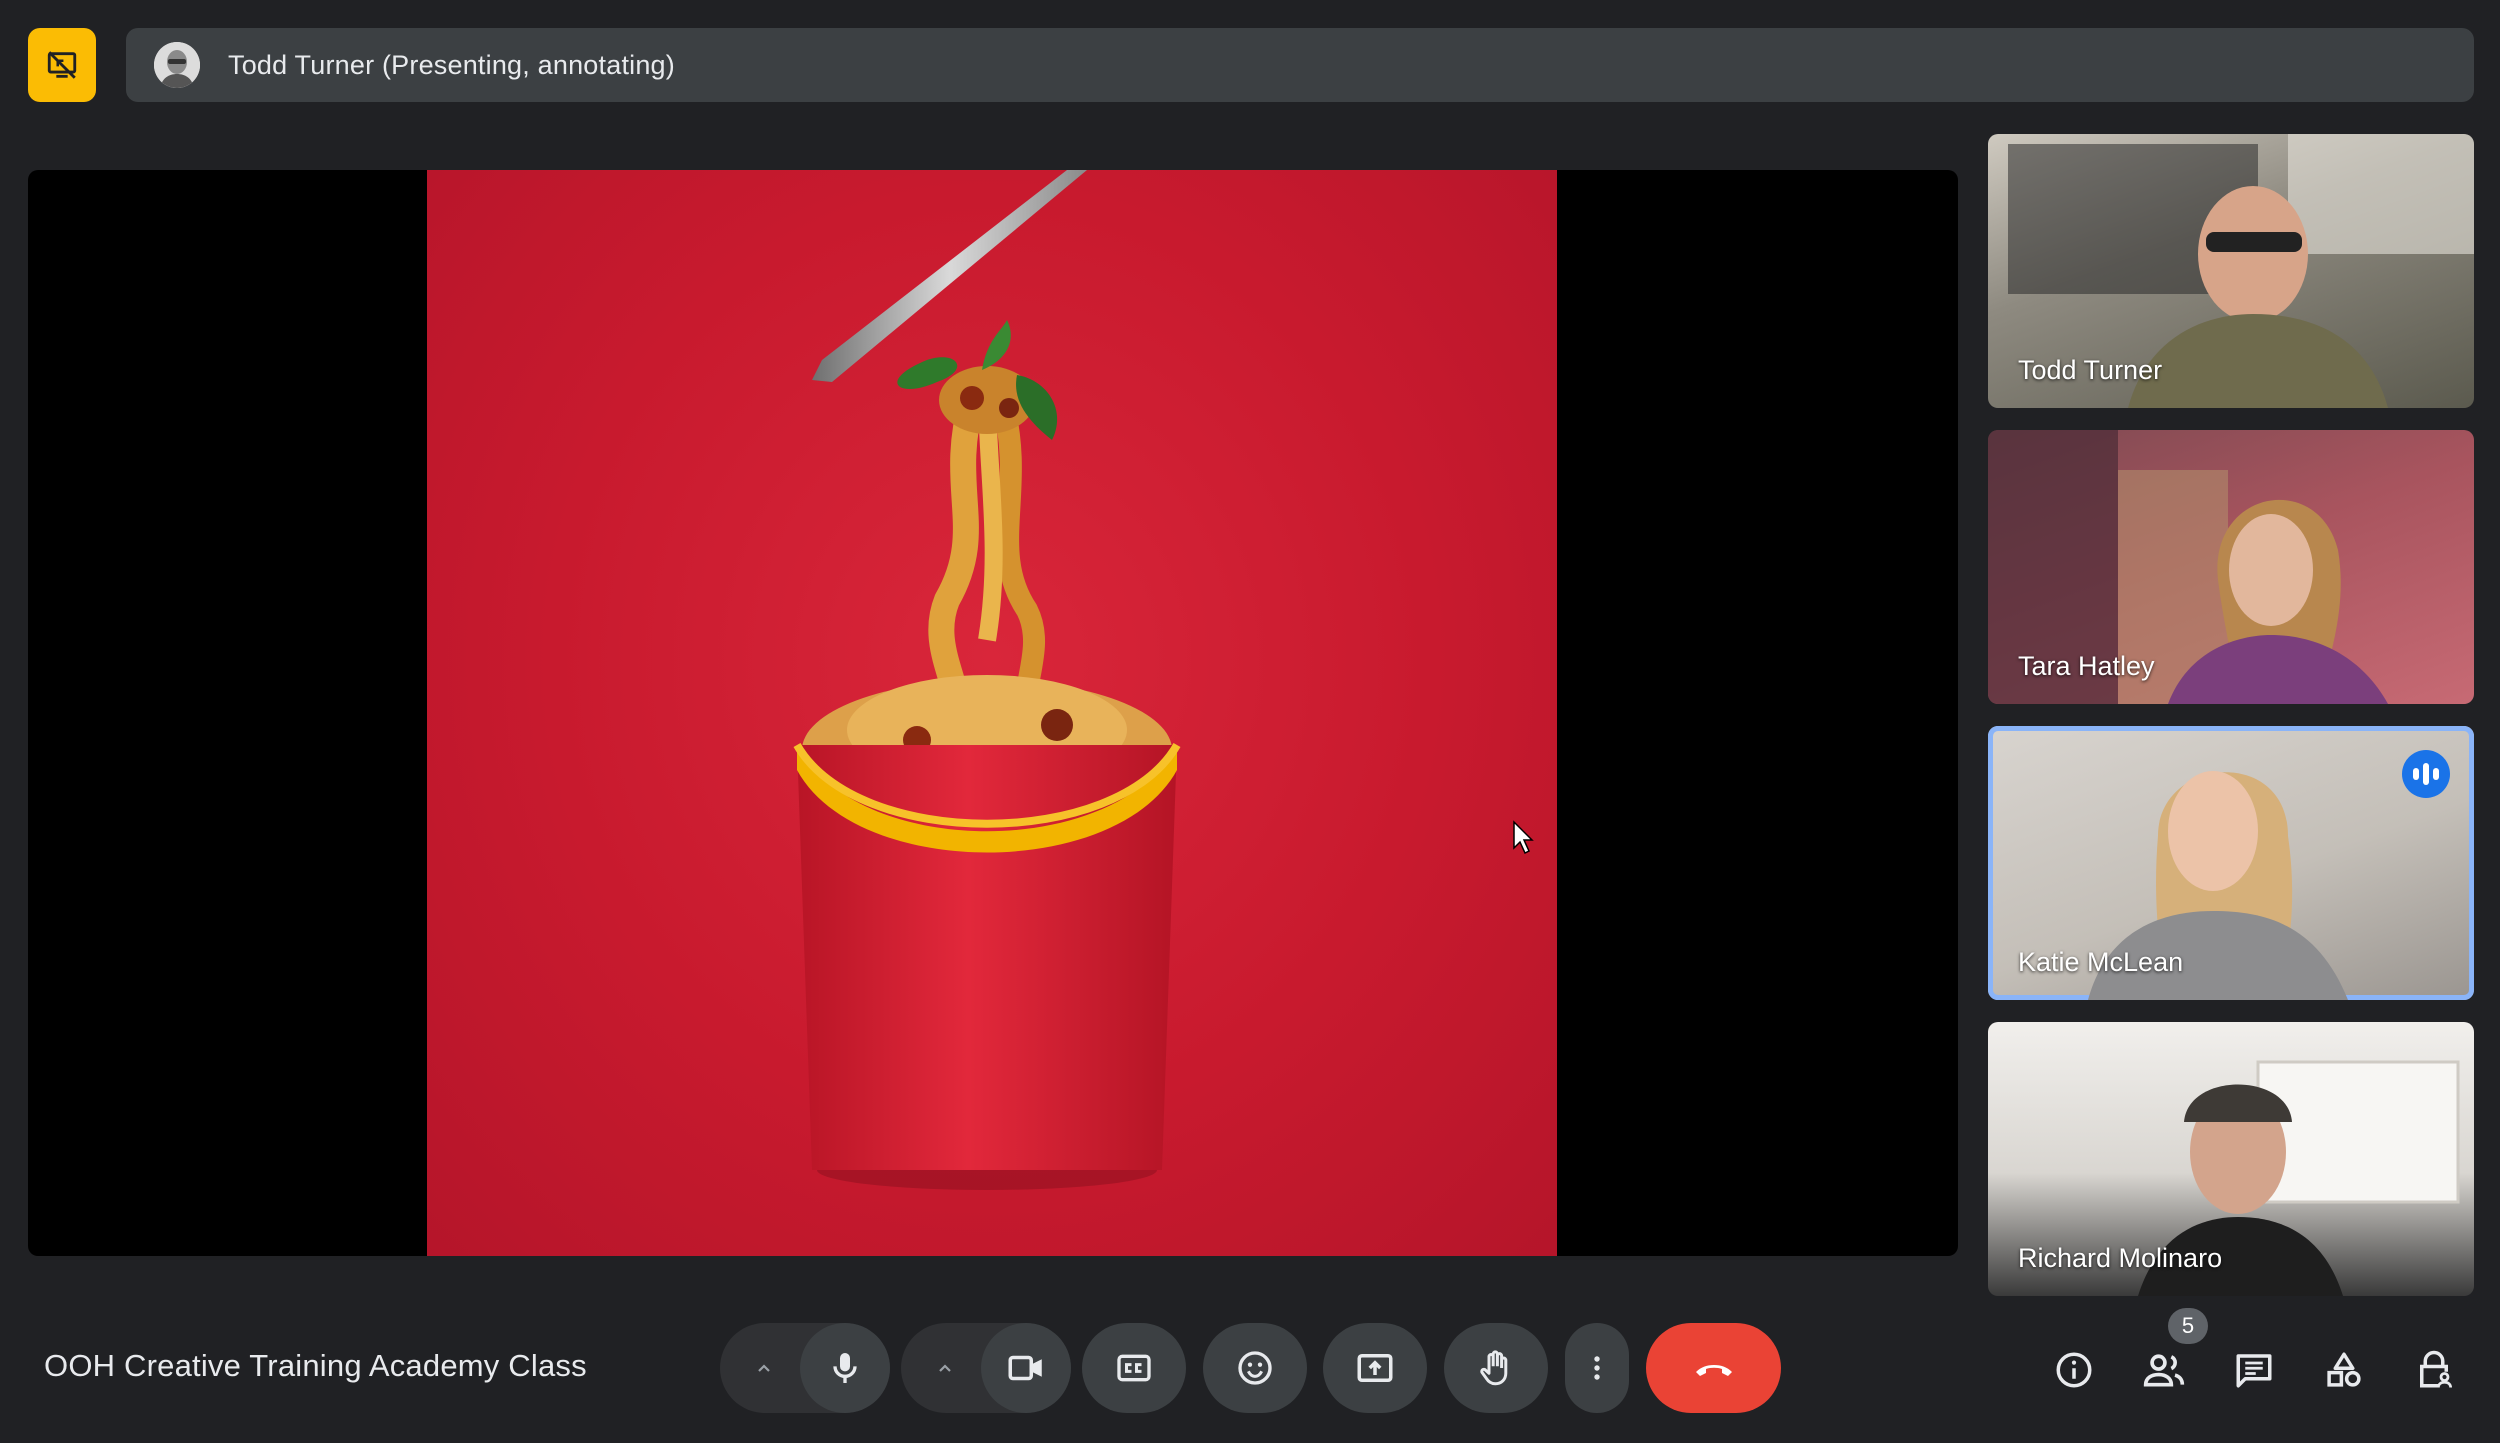 The image size is (2500, 1443). Describe the element at coordinates (2086, 666) in the screenshot. I see `participant-name: Tara Hatley` at that location.